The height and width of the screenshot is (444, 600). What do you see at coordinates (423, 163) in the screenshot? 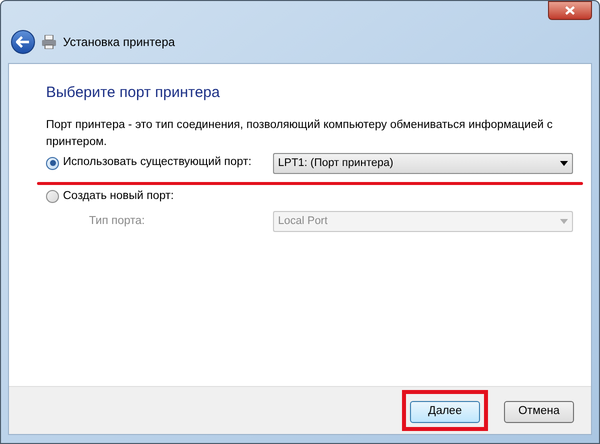
I see `port-dropdown: LPT1: (Порт принтера)` at bounding box center [423, 163].